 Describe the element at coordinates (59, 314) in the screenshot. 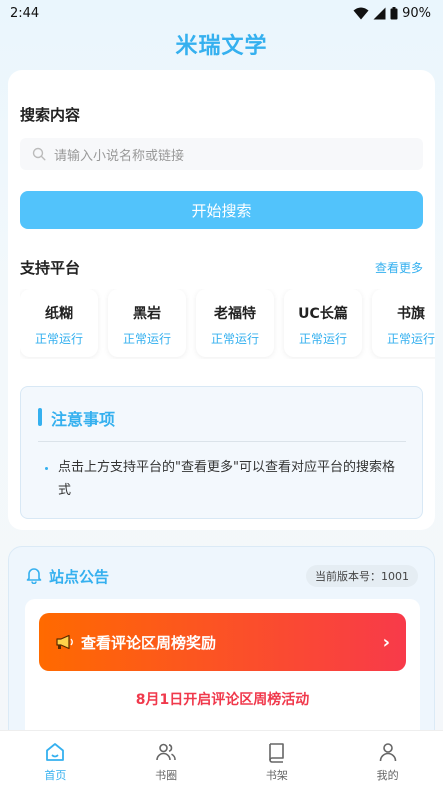

I see `platform-name: 纸糊` at that location.